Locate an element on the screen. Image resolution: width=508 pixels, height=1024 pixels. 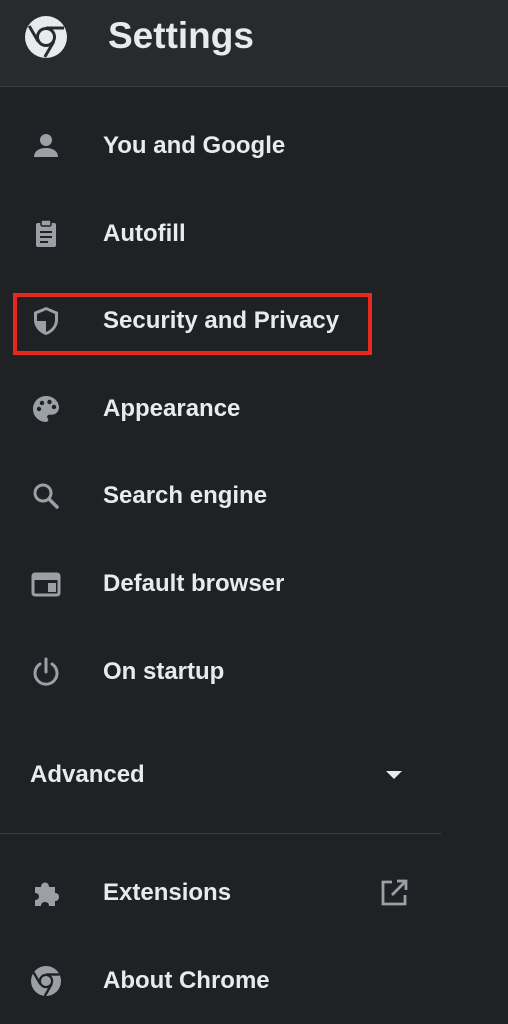
open-in-new-icon is located at coordinates (394, 893).